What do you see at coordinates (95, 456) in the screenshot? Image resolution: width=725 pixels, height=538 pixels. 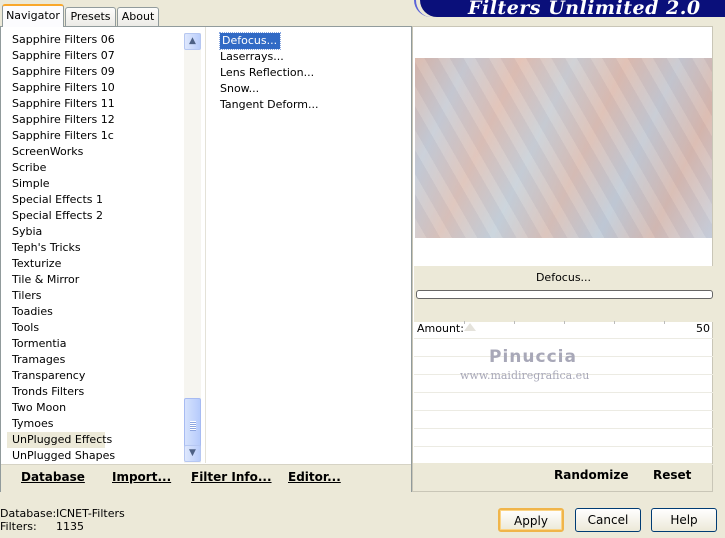 I see `category-item: UnPlugged Shapes` at bounding box center [95, 456].